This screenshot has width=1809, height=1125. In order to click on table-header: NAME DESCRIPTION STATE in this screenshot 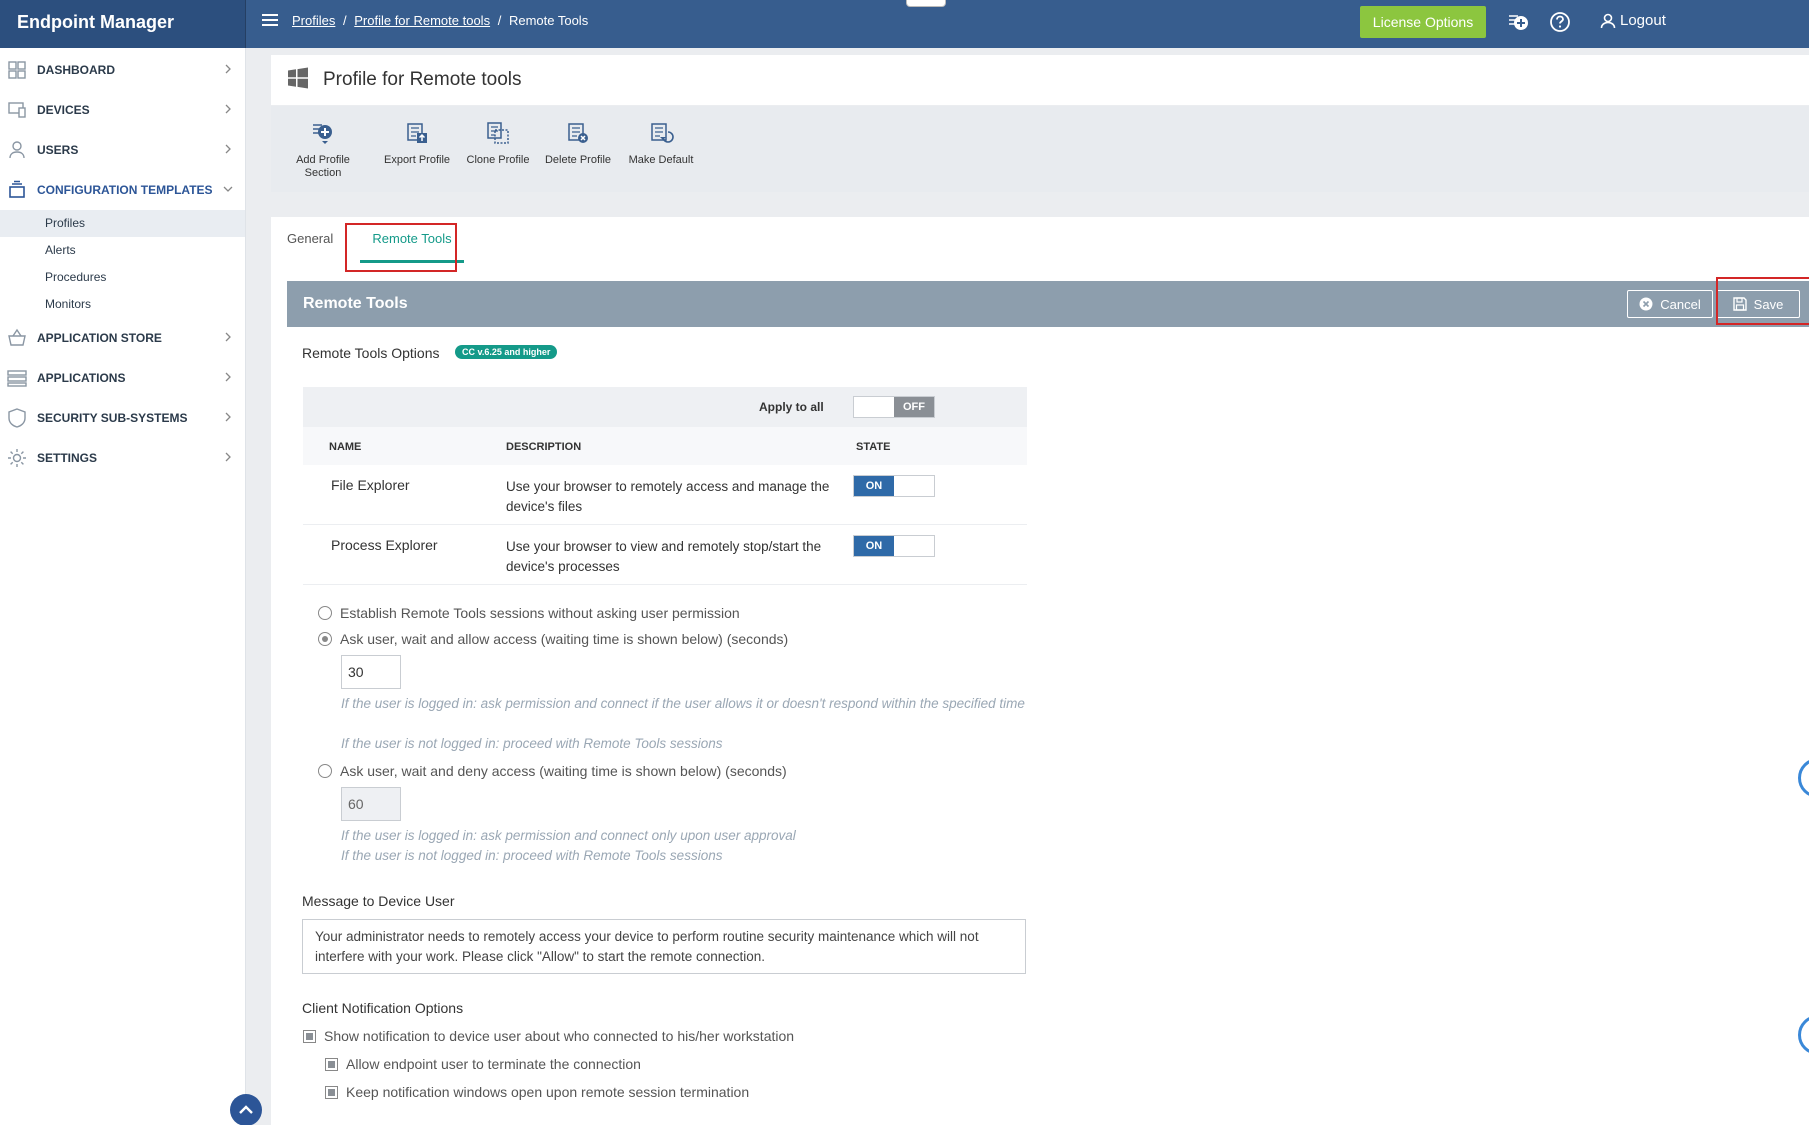, I will do `click(665, 446)`.